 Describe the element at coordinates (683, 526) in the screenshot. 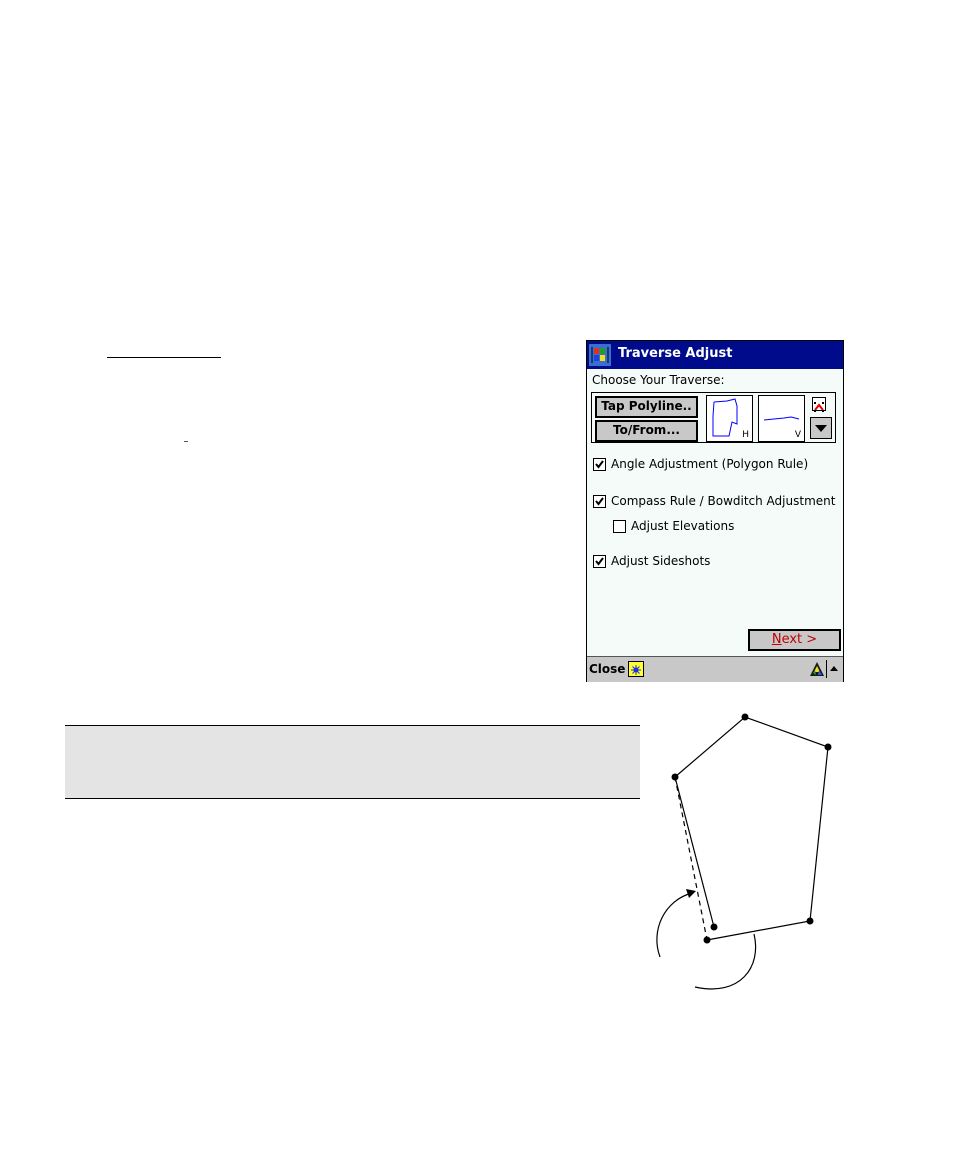

I see `option-label: Adjust Elevations` at that location.